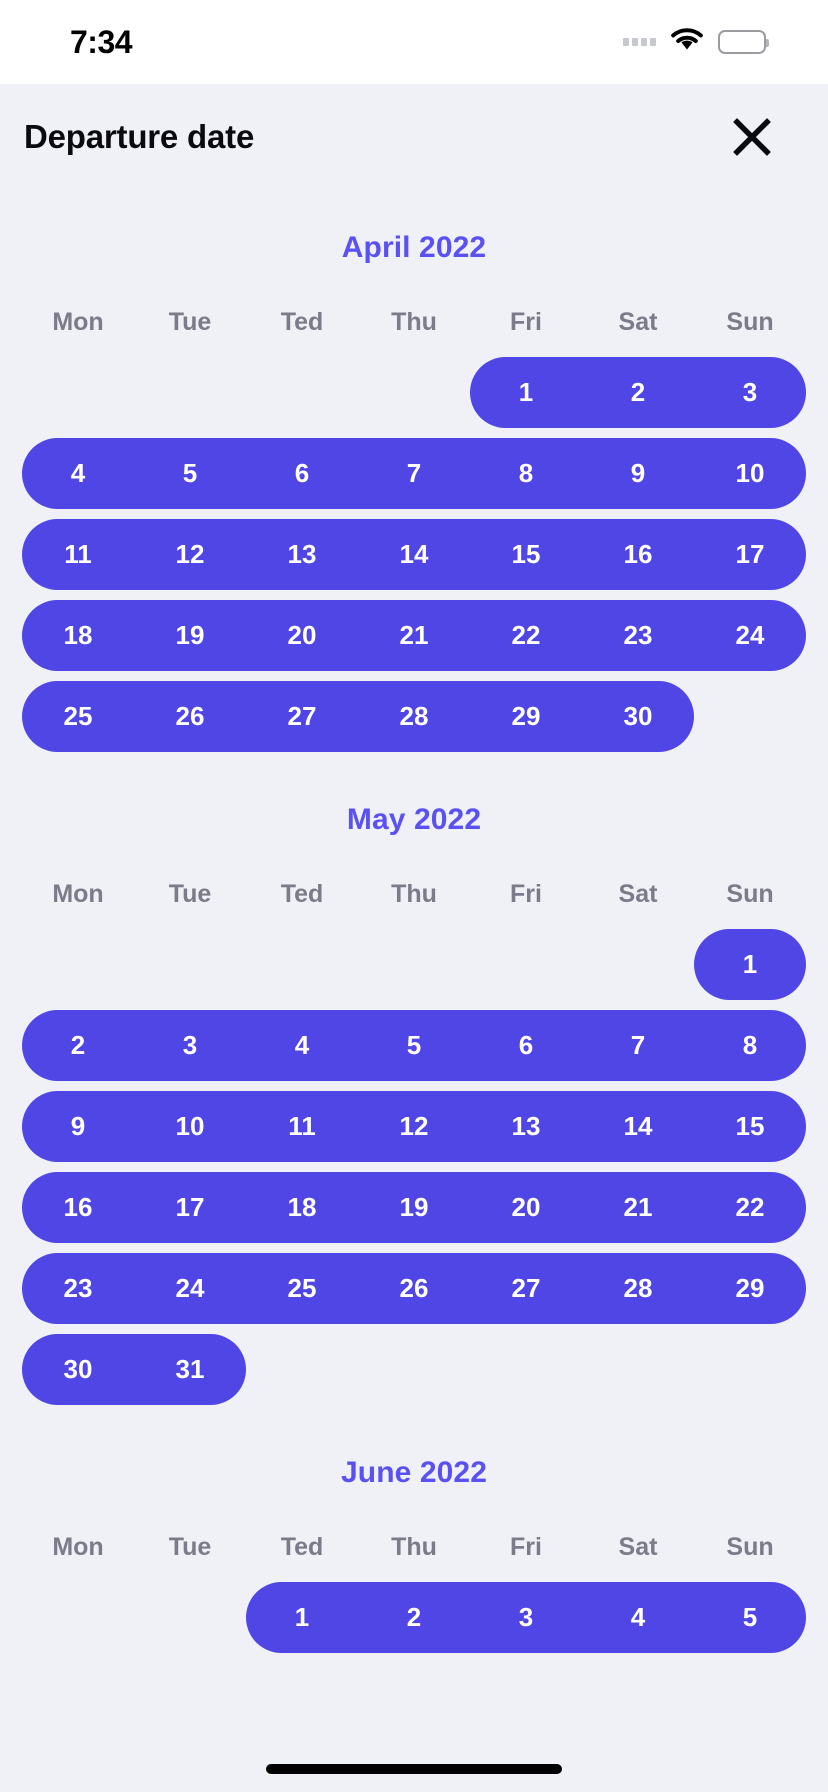  I want to click on home-indicator, so click(414, 1769).